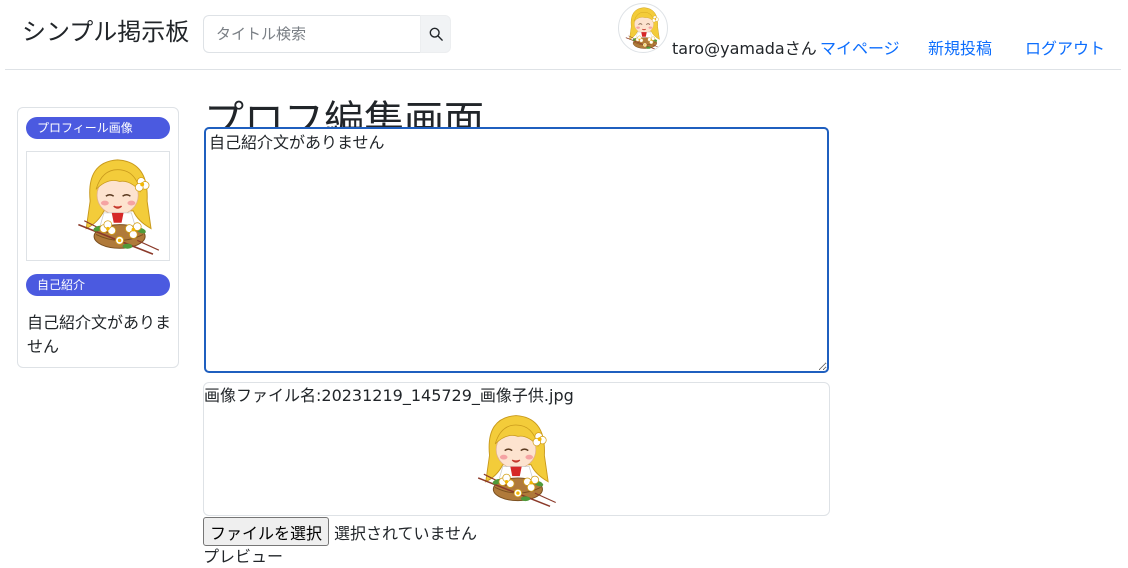 This screenshot has height=568, width=1128. What do you see at coordinates (563, 69) in the screenshot?
I see `navbar-divider` at bounding box center [563, 69].